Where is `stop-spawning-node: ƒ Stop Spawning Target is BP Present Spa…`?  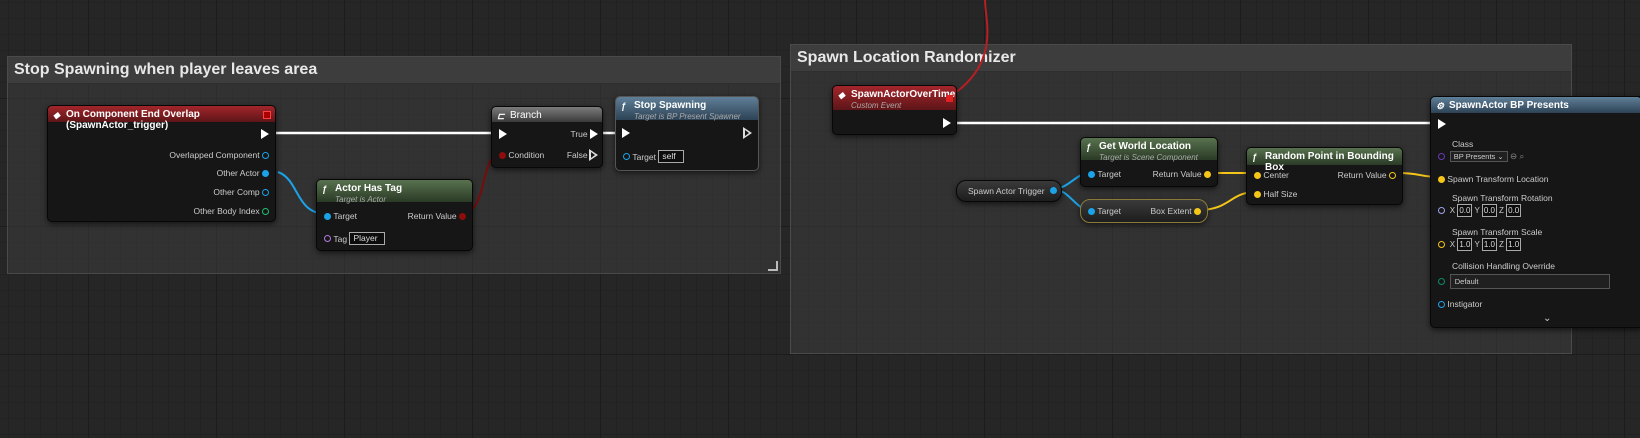
stop-spawning-node: ƒ Stop Spawning Target is BP Present Spa… is located at coordinates (687, 133).